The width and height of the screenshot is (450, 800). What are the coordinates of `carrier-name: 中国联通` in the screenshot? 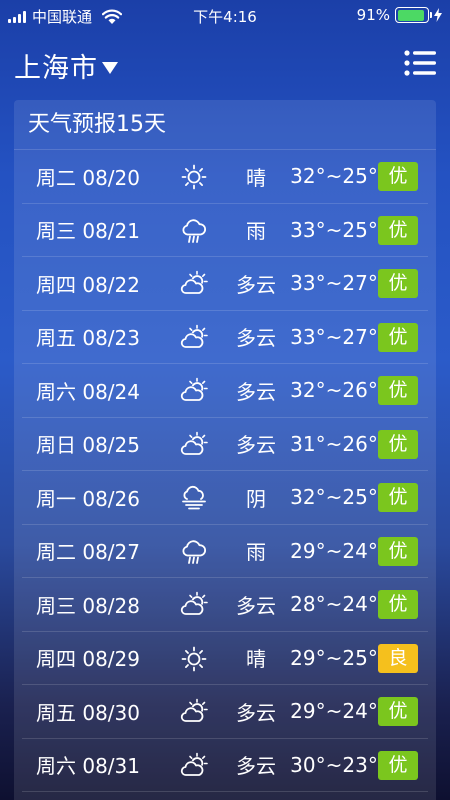 It's located at (62, 17).